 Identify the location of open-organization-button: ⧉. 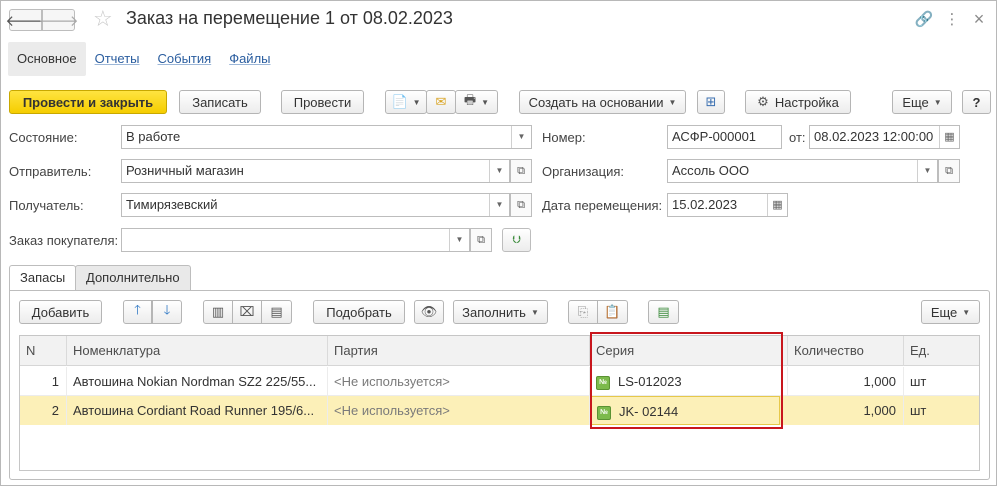
(949, 171).